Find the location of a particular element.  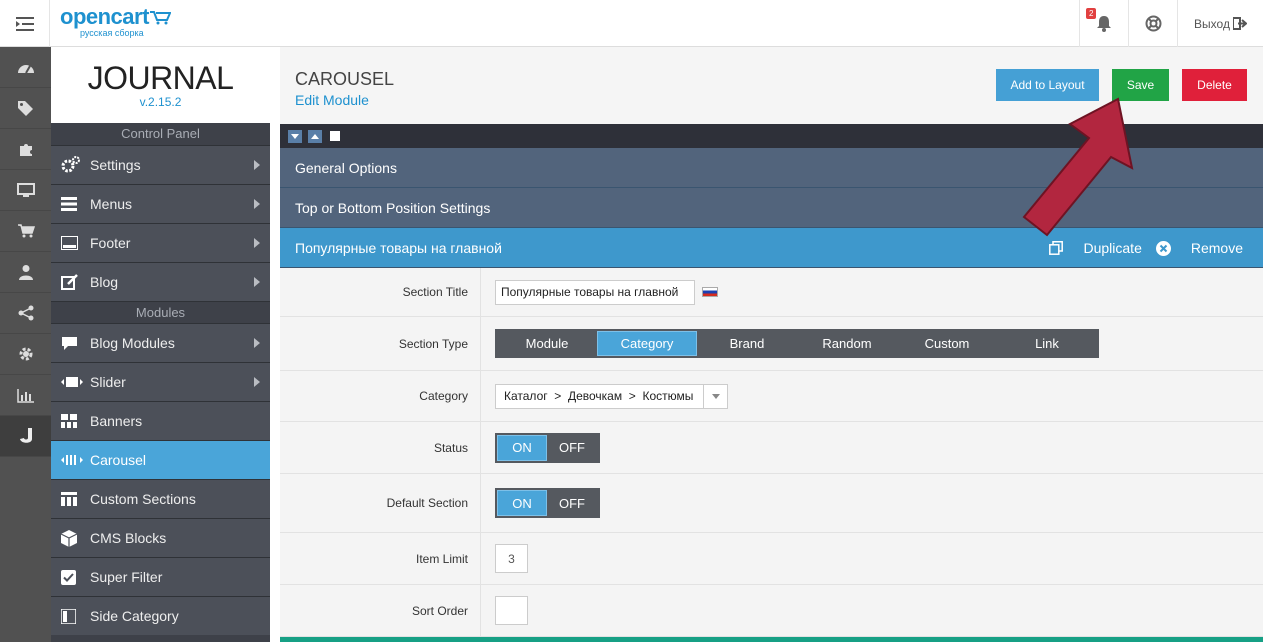

sidebar-item-custom-sections: Custom Sections is located at coordinates (160, 498).